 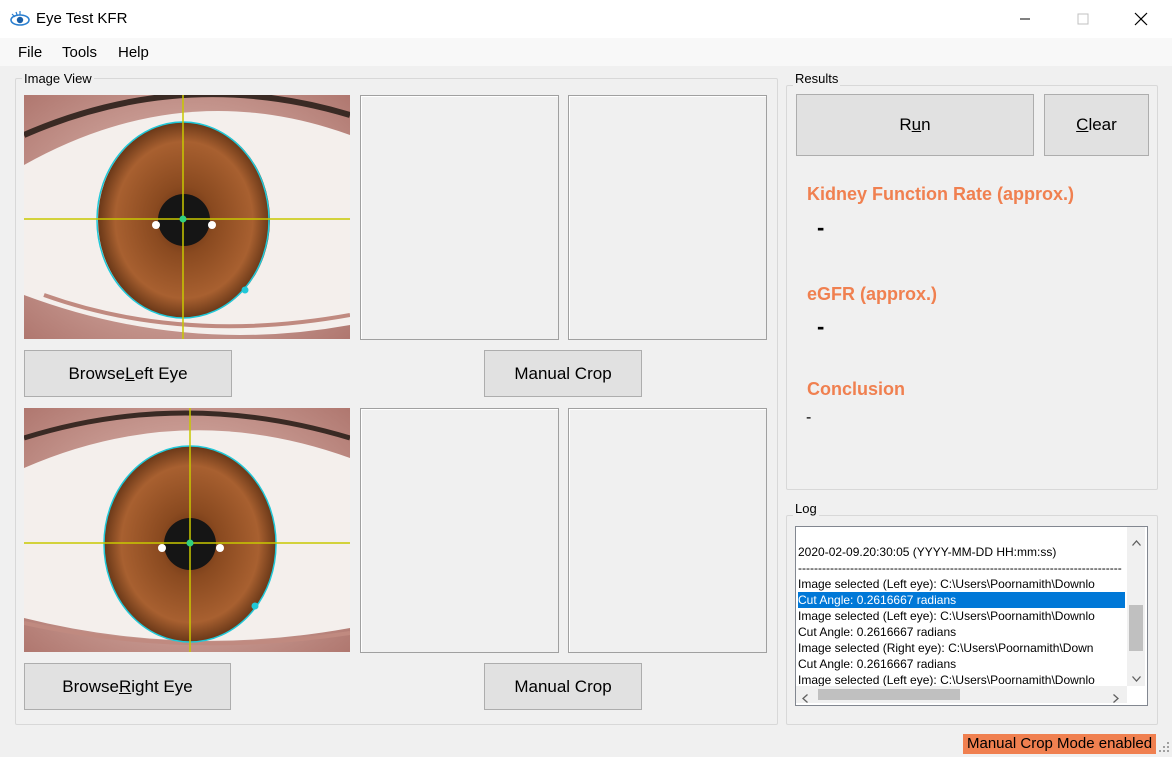 I want to click on conclusion-label: Conclusion, so click(x=856, y=389).